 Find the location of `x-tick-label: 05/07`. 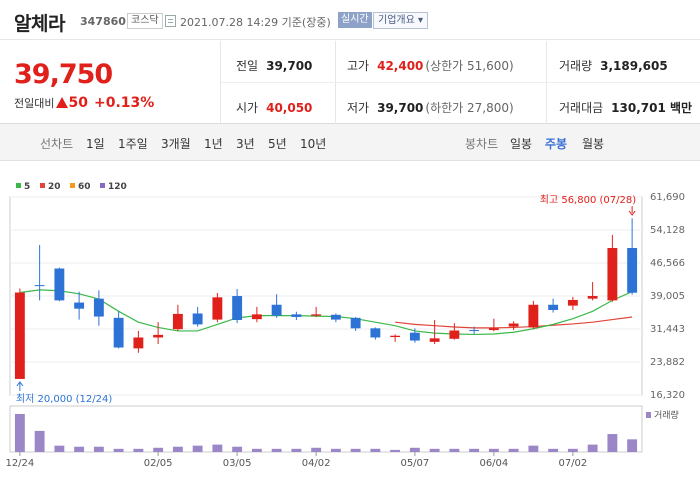

x-tick-label: 05/07 is located at coordinates (414, 463).